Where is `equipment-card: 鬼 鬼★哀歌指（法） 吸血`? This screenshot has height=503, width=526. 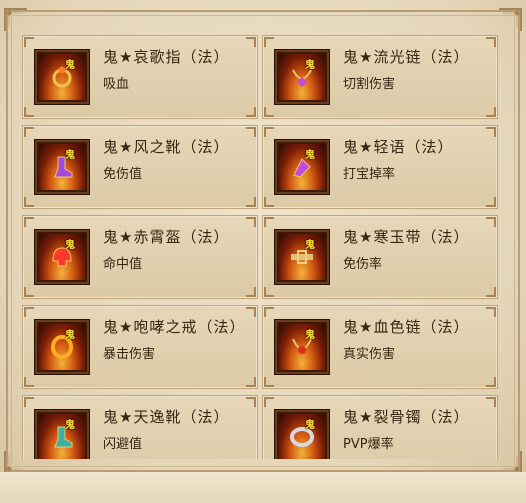 equipment-card: 鬼 鬼★哀歌指（法） 吸血 is located at coordinates (140, 77).